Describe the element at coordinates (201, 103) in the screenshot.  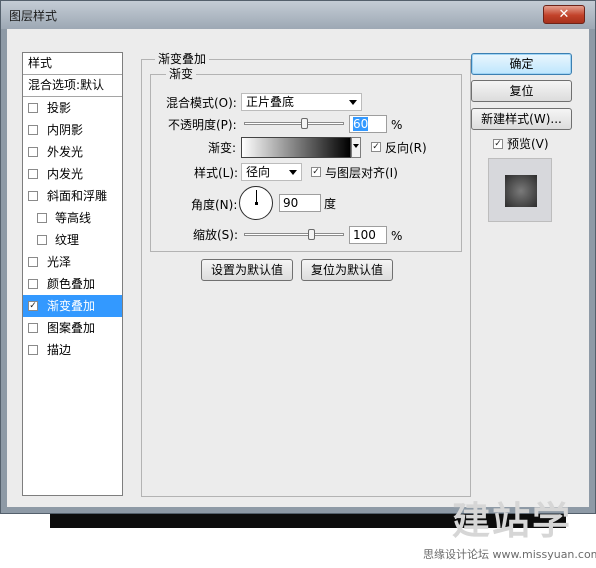
I see `blend-mode-label: 混合模式(O):` at that location.